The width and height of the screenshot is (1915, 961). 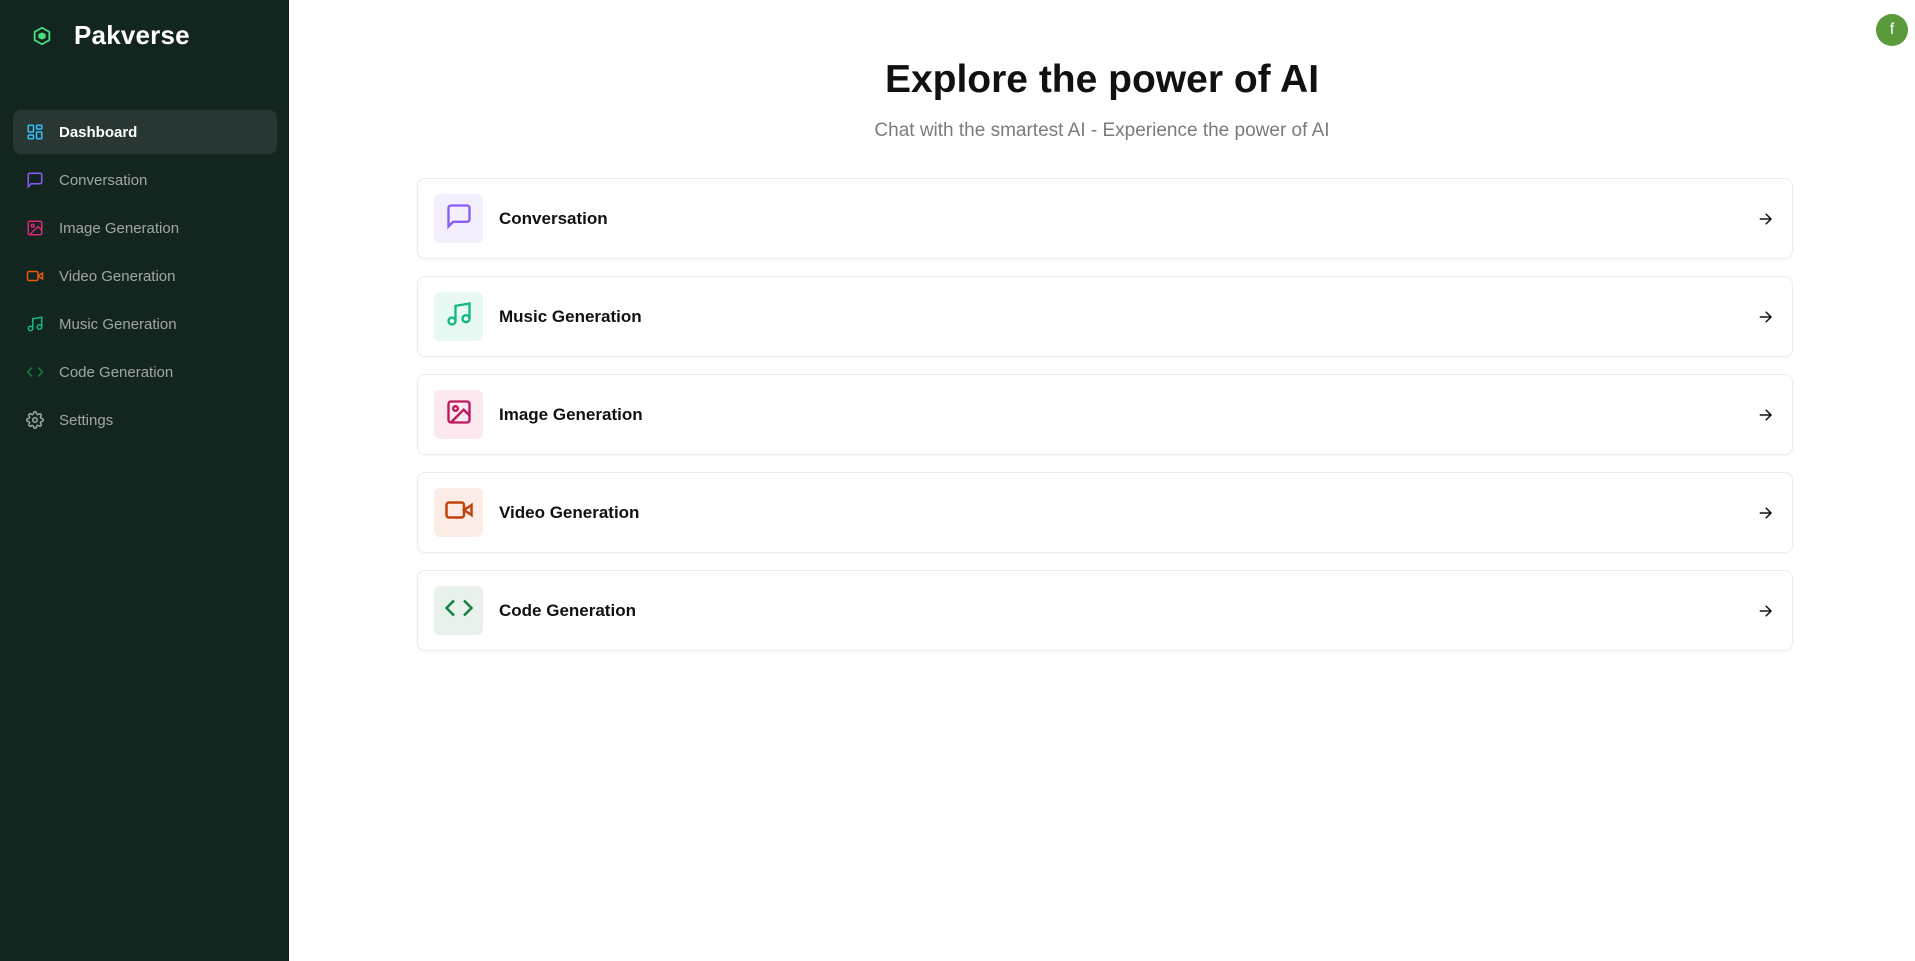 What do you see at coordinates (553, 218) in the screenshot?
I see `tool-card-label: Conversation` at bounding box center [553, 218].